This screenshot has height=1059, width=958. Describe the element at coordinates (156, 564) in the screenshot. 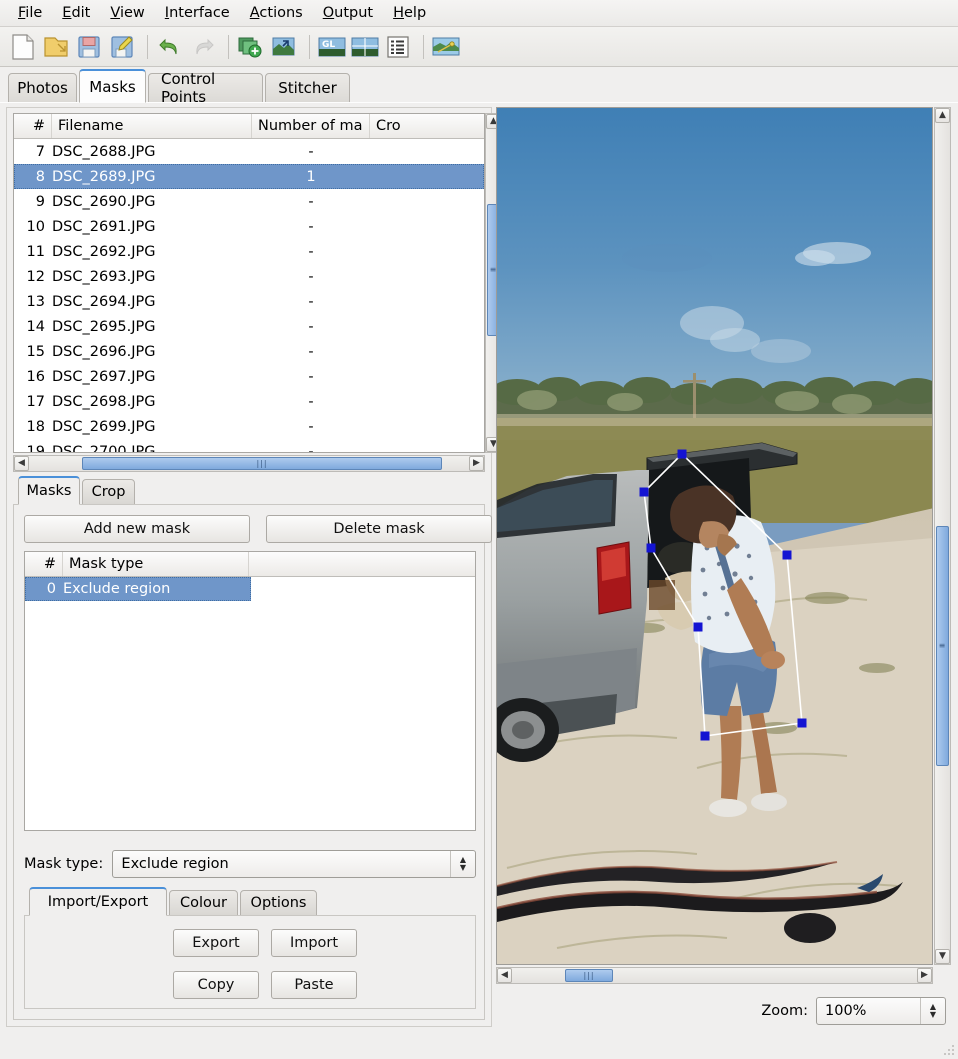

I see `mask-column-header-type: Mask type` at that location.